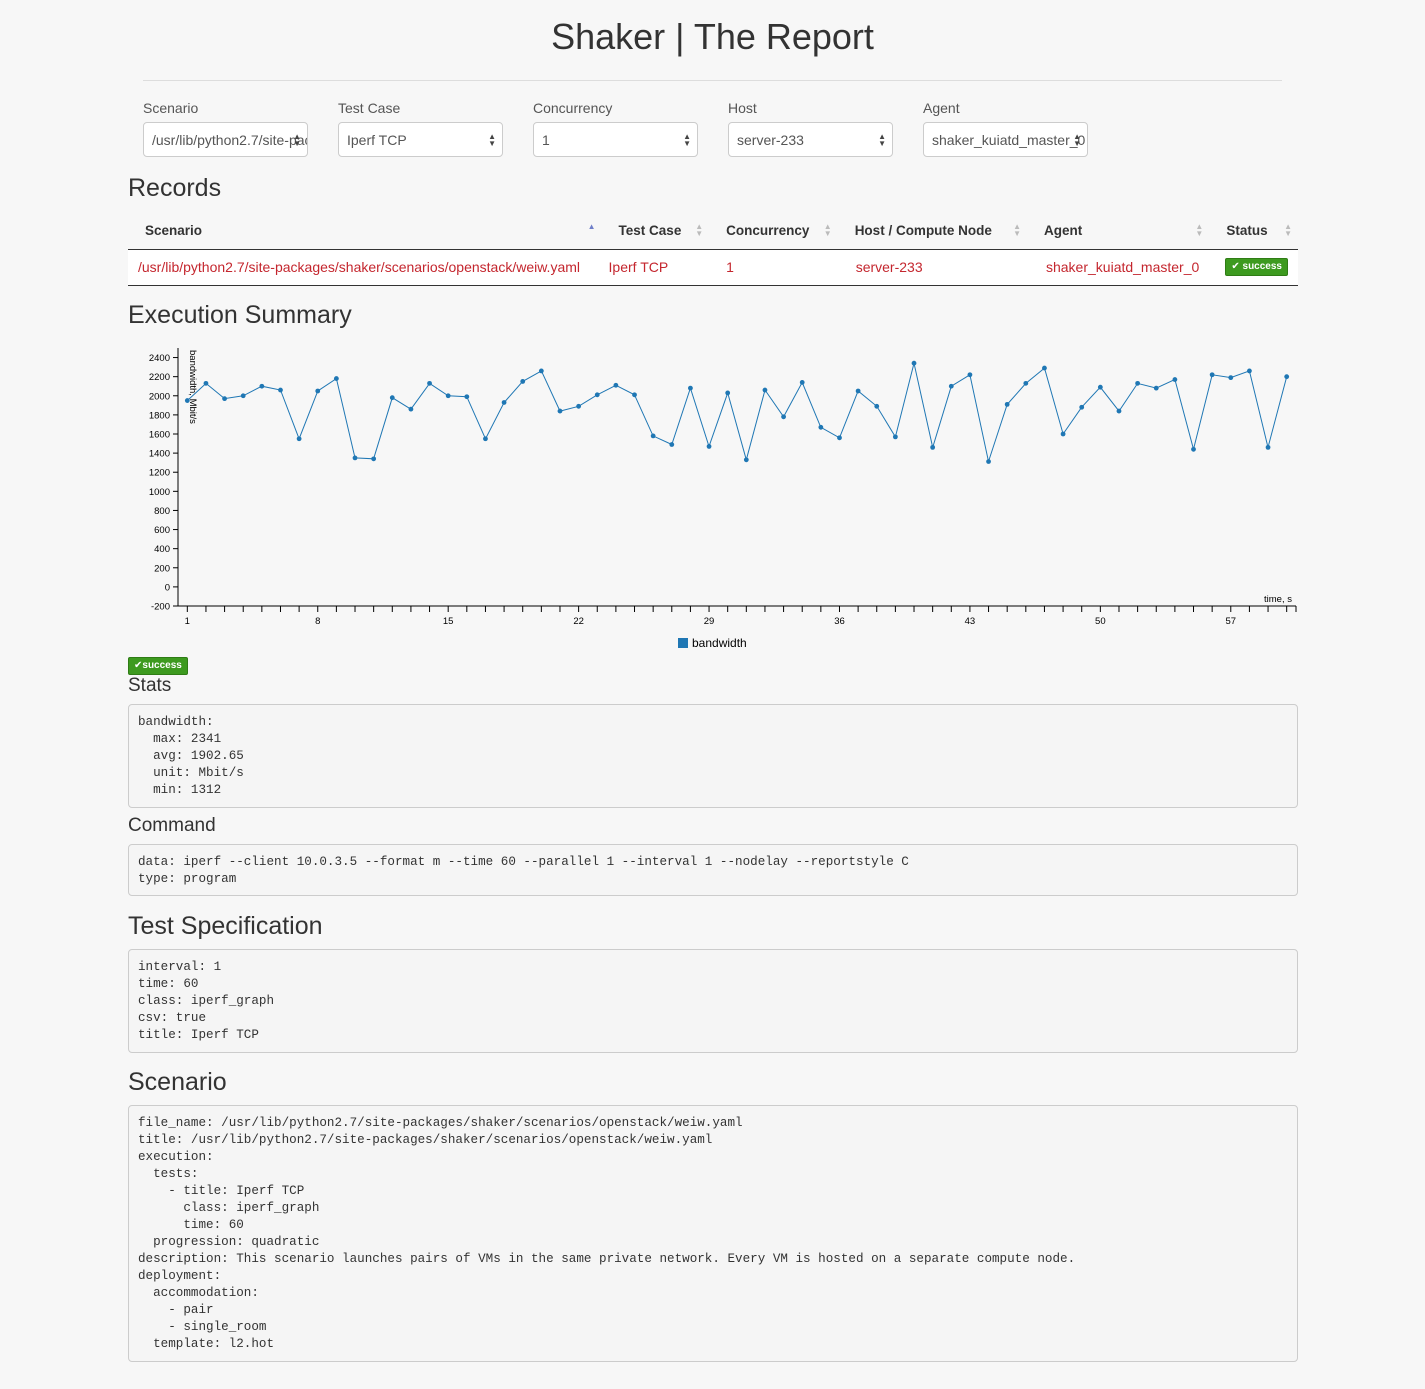 The image size is (1425, 1389). Describe the element at coordinates (932, 231) in the screenshot. I see `column-header-host: Host / Compute Node ▲ ▼` at that location.